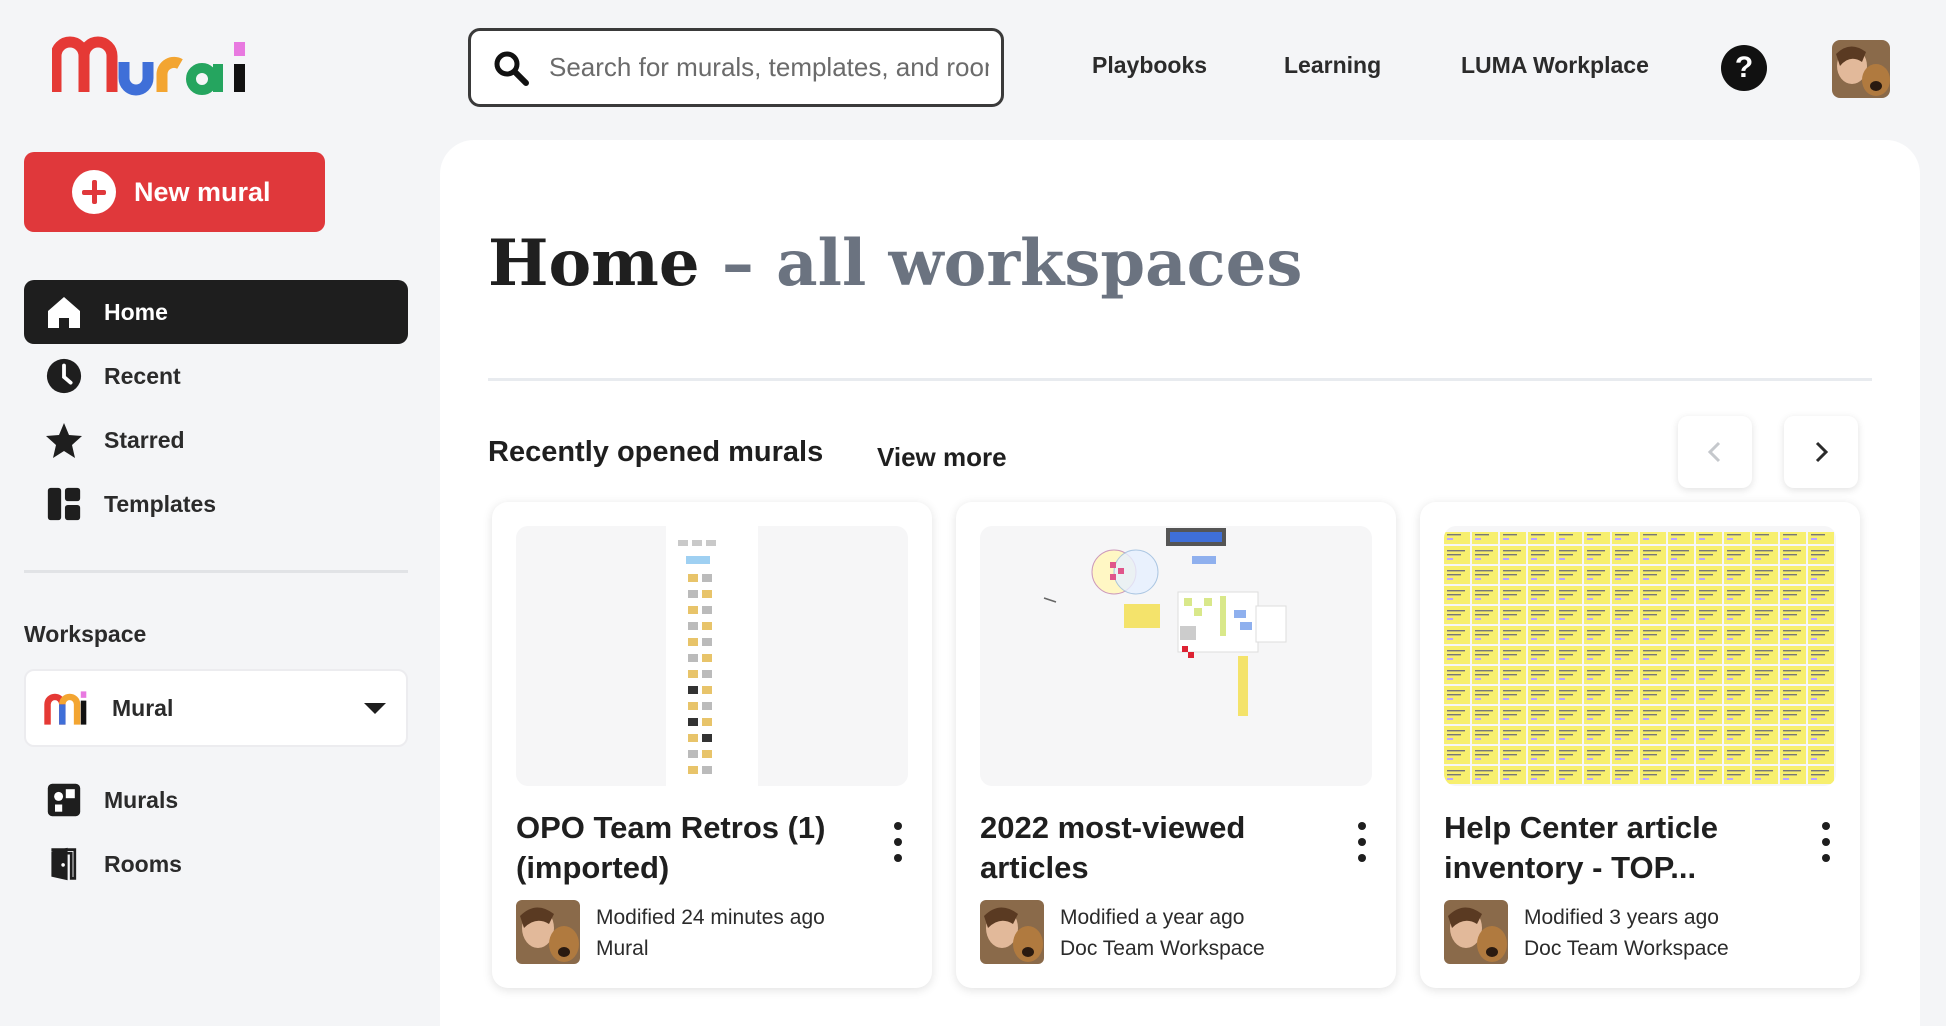 The width and height of the screenshot is (1946, 1026). I want to click on mural-logo, so click(157, 65).